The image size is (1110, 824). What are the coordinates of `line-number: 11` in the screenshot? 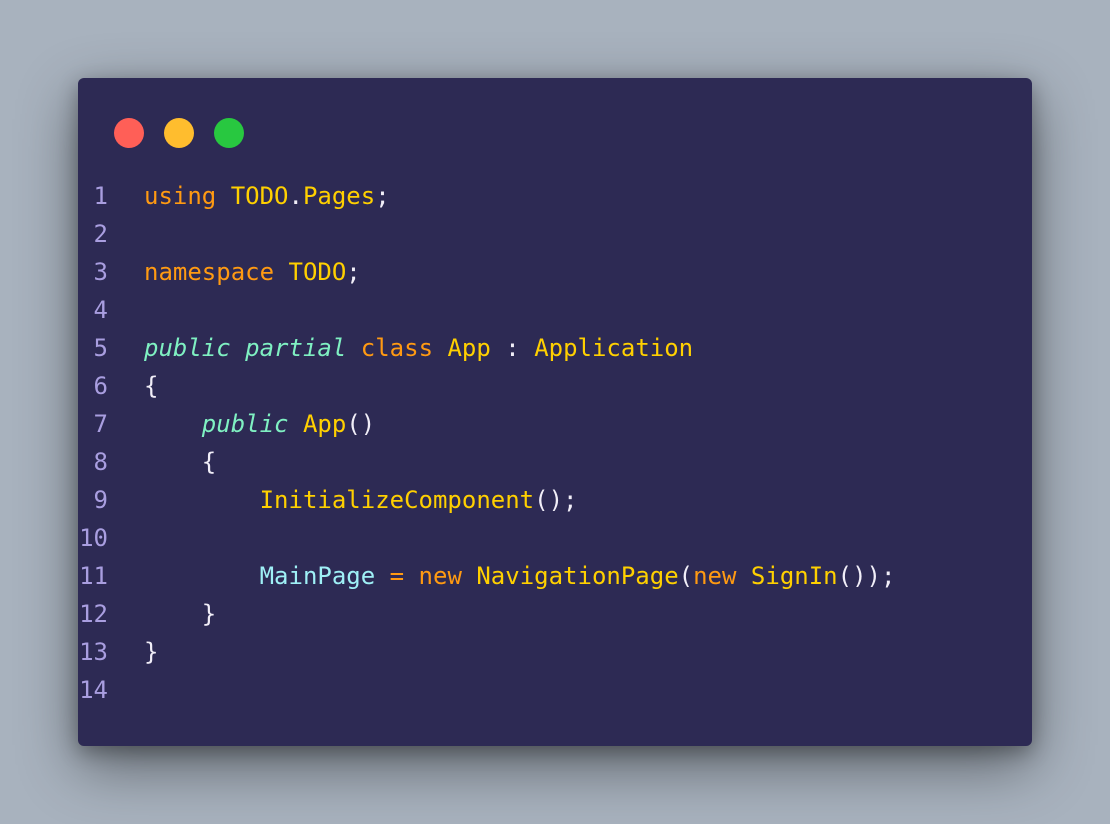 It's located at (93, 576).